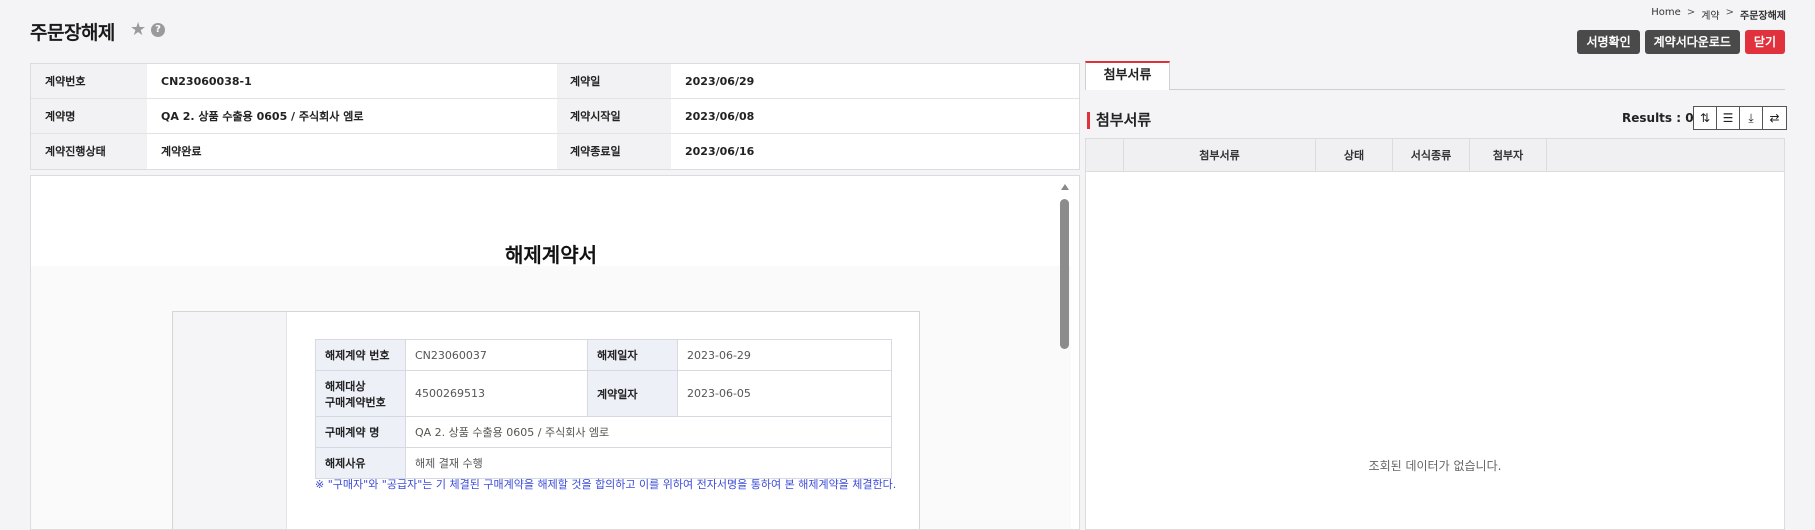 This screenshot has width=1815, height=530. What do you see at coordinates (158, 30) in the screenshot?
I see `help-icon: ?` at bounding box center [158, 30].